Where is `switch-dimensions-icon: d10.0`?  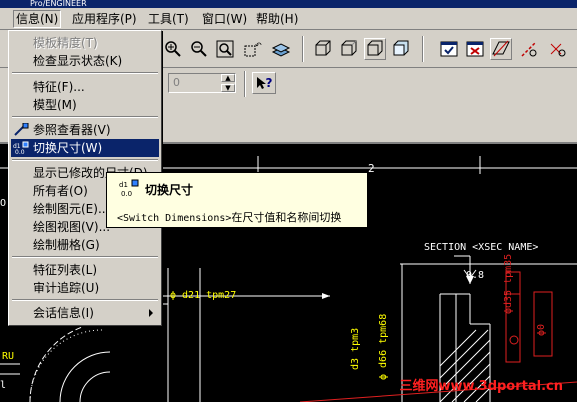 switch-dimensions-icon: d10.0 is located at coordinates (21, 148).